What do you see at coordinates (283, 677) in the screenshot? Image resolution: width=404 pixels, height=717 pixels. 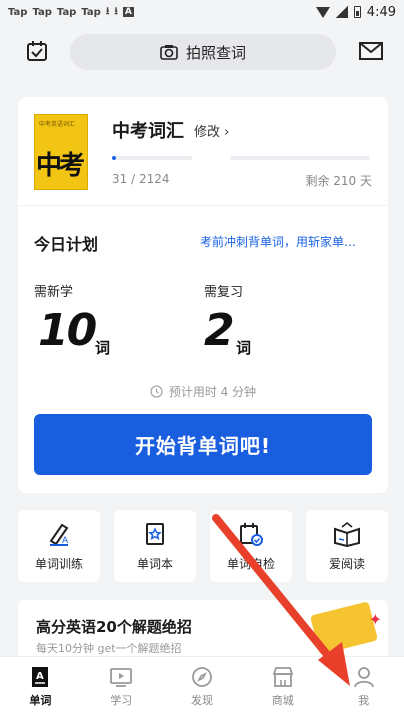 I see `store-icon` at bounding box center [283, 677].